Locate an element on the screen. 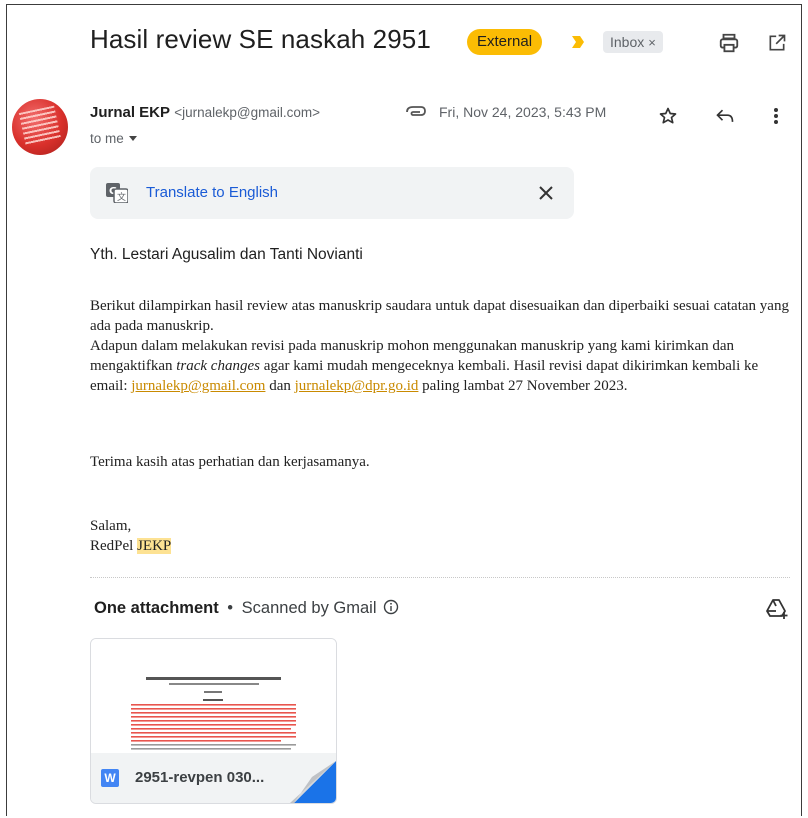 This screenshot has width=808, height=818. email-link-gmail: jurnalekp@gmail.com is located at coordinates (198, 386).